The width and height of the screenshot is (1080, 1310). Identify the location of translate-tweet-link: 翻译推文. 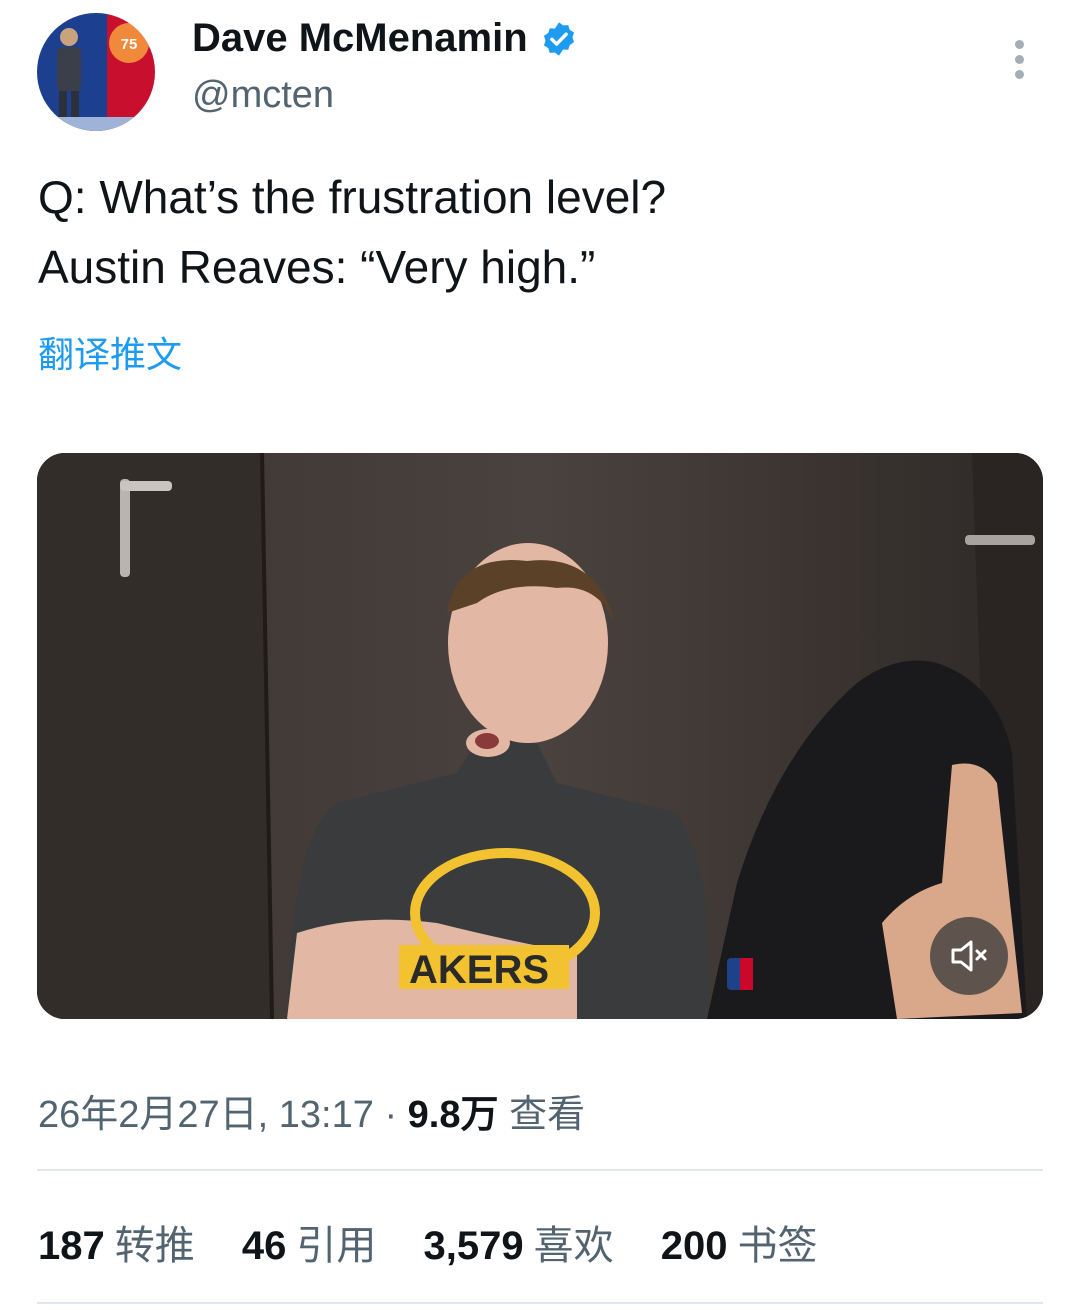
(110, 352).